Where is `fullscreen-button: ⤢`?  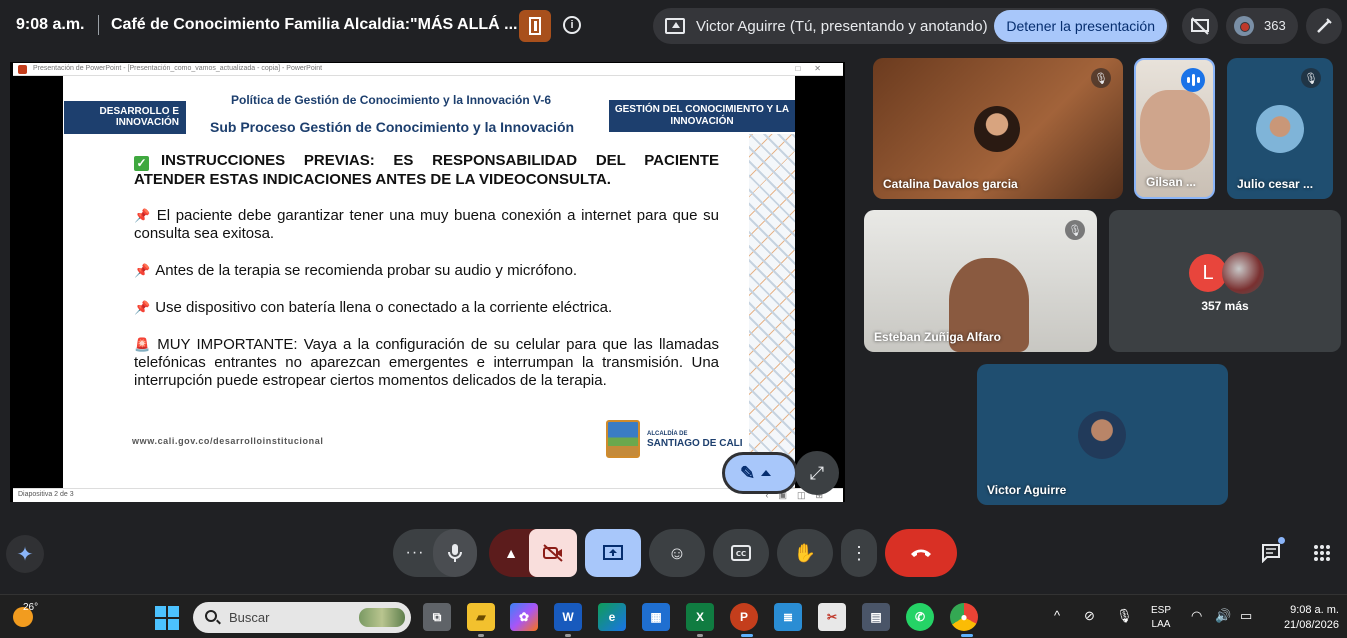 fullscreen-button: ⤢ is located at coordinates (817, 473).